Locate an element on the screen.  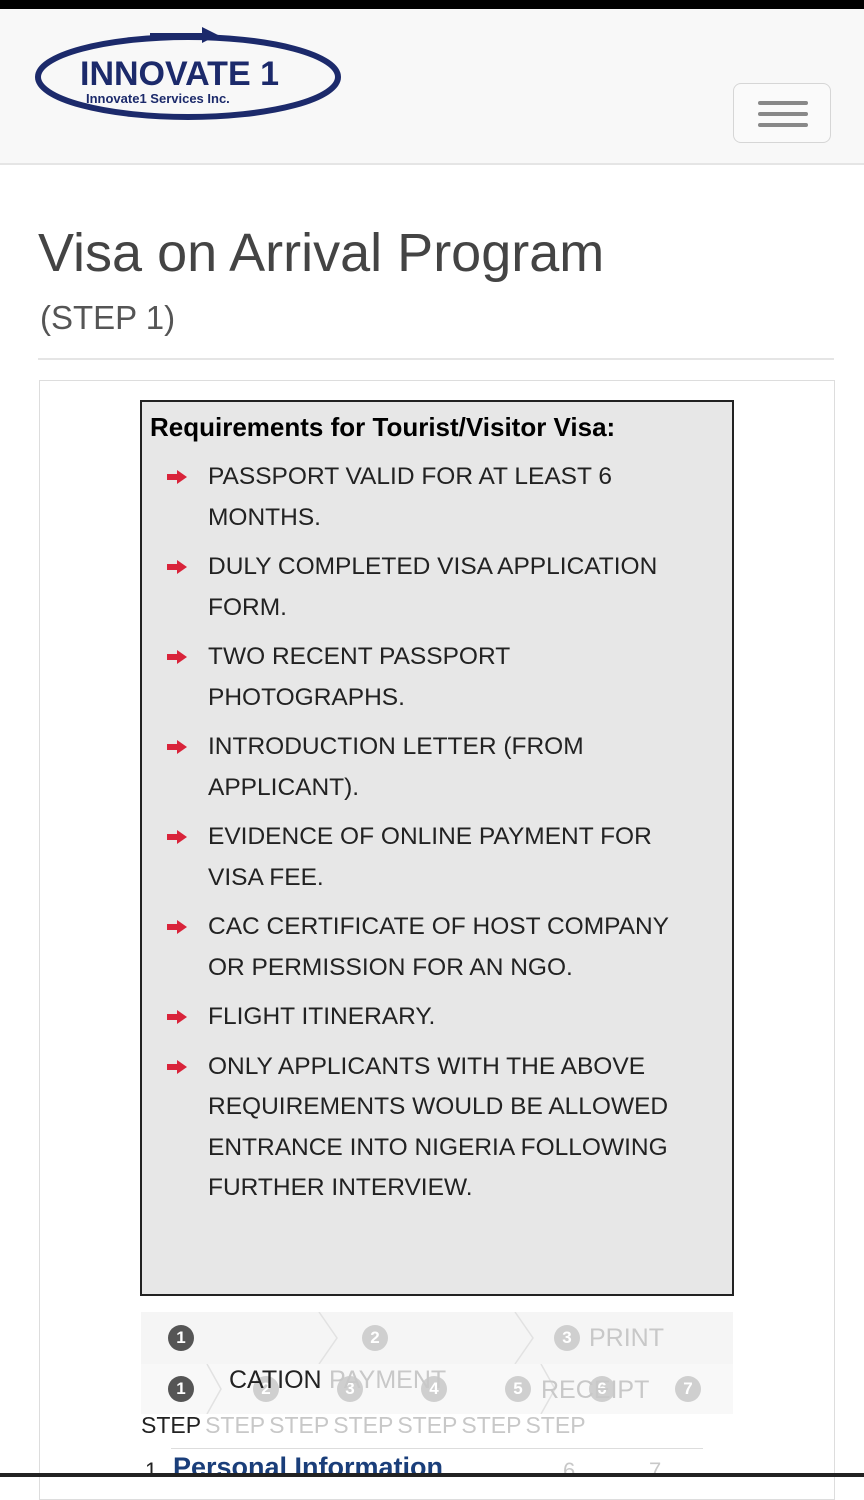
step-label-payment: PAYMENT is located at coordinates (387, 1380).